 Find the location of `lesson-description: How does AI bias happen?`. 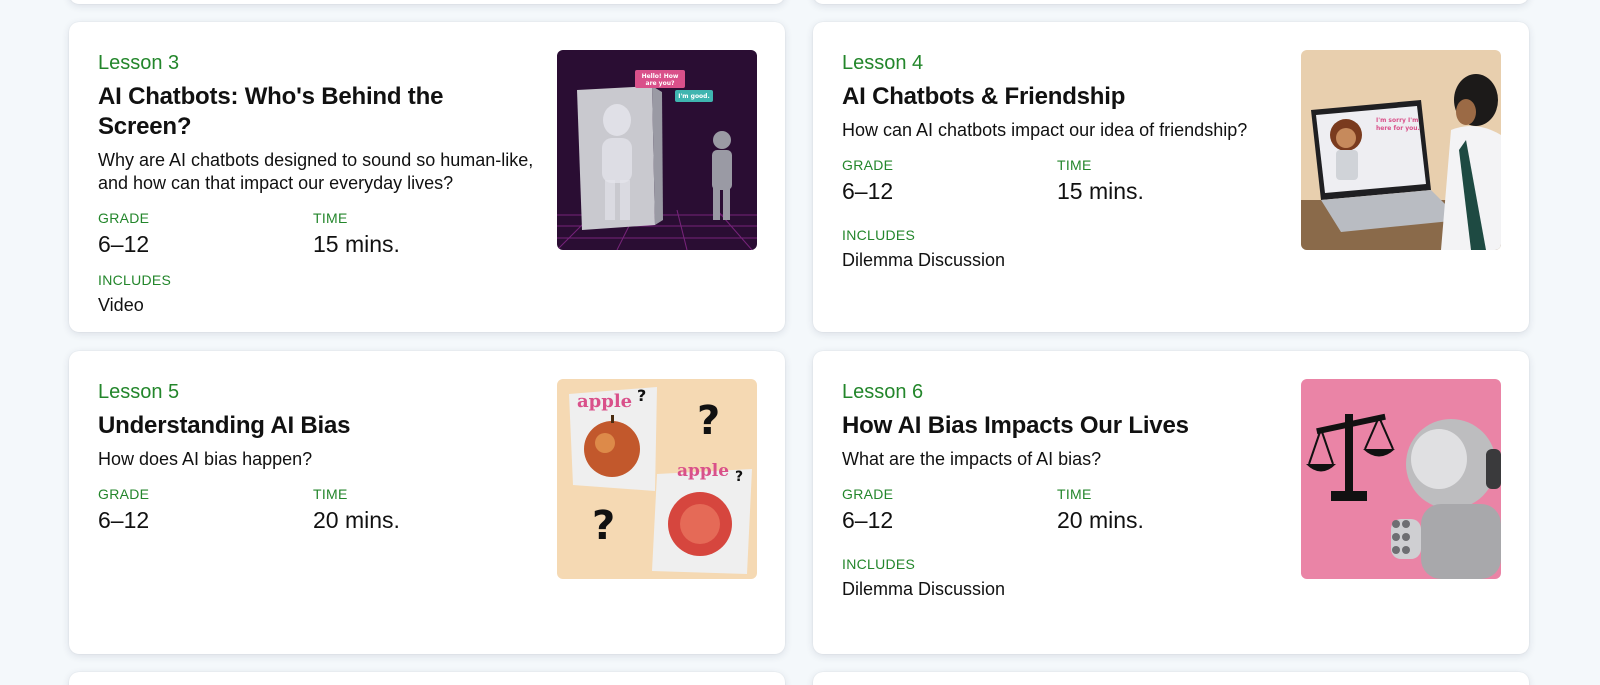

lesson-description: How does AI bias happen? is located at coordinates (205, 459).